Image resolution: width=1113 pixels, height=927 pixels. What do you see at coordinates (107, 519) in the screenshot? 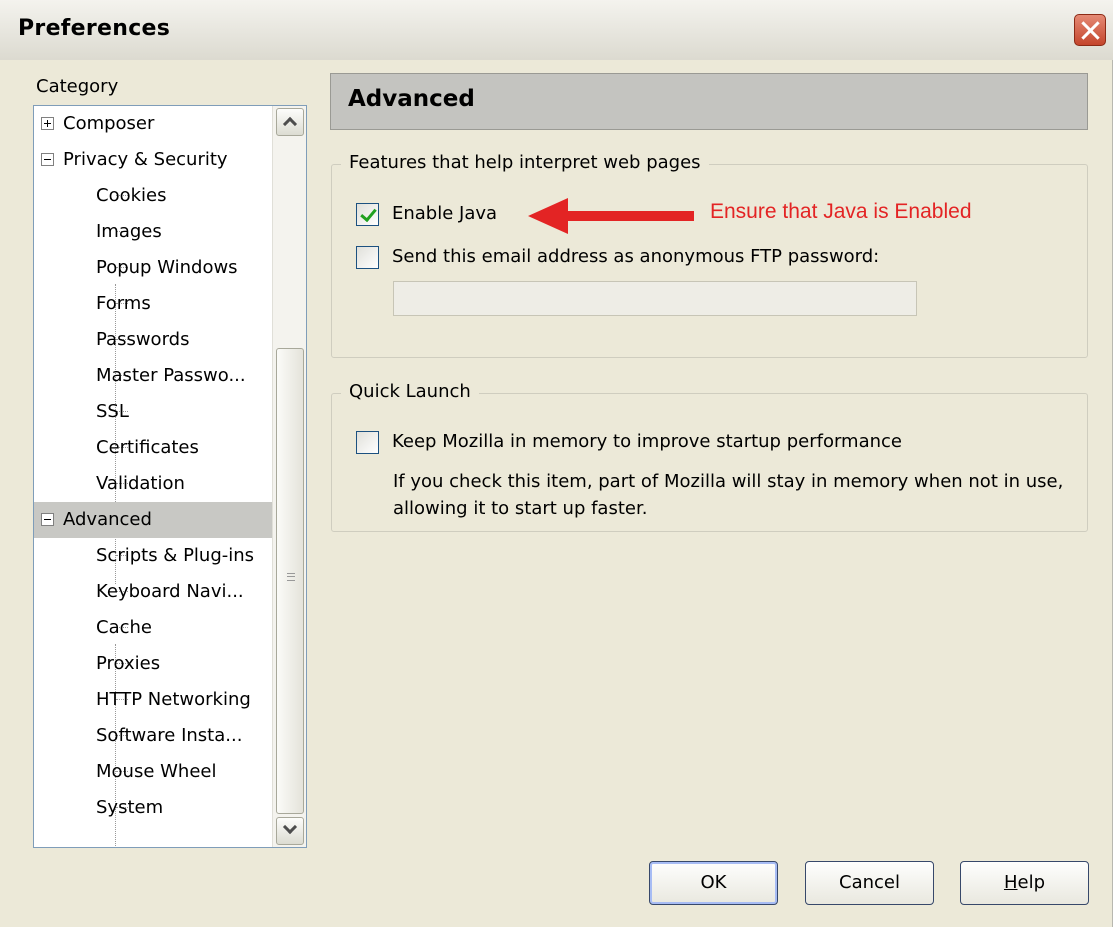
I see `tree-item-label: Advanced` at bounding box center [107, 519].